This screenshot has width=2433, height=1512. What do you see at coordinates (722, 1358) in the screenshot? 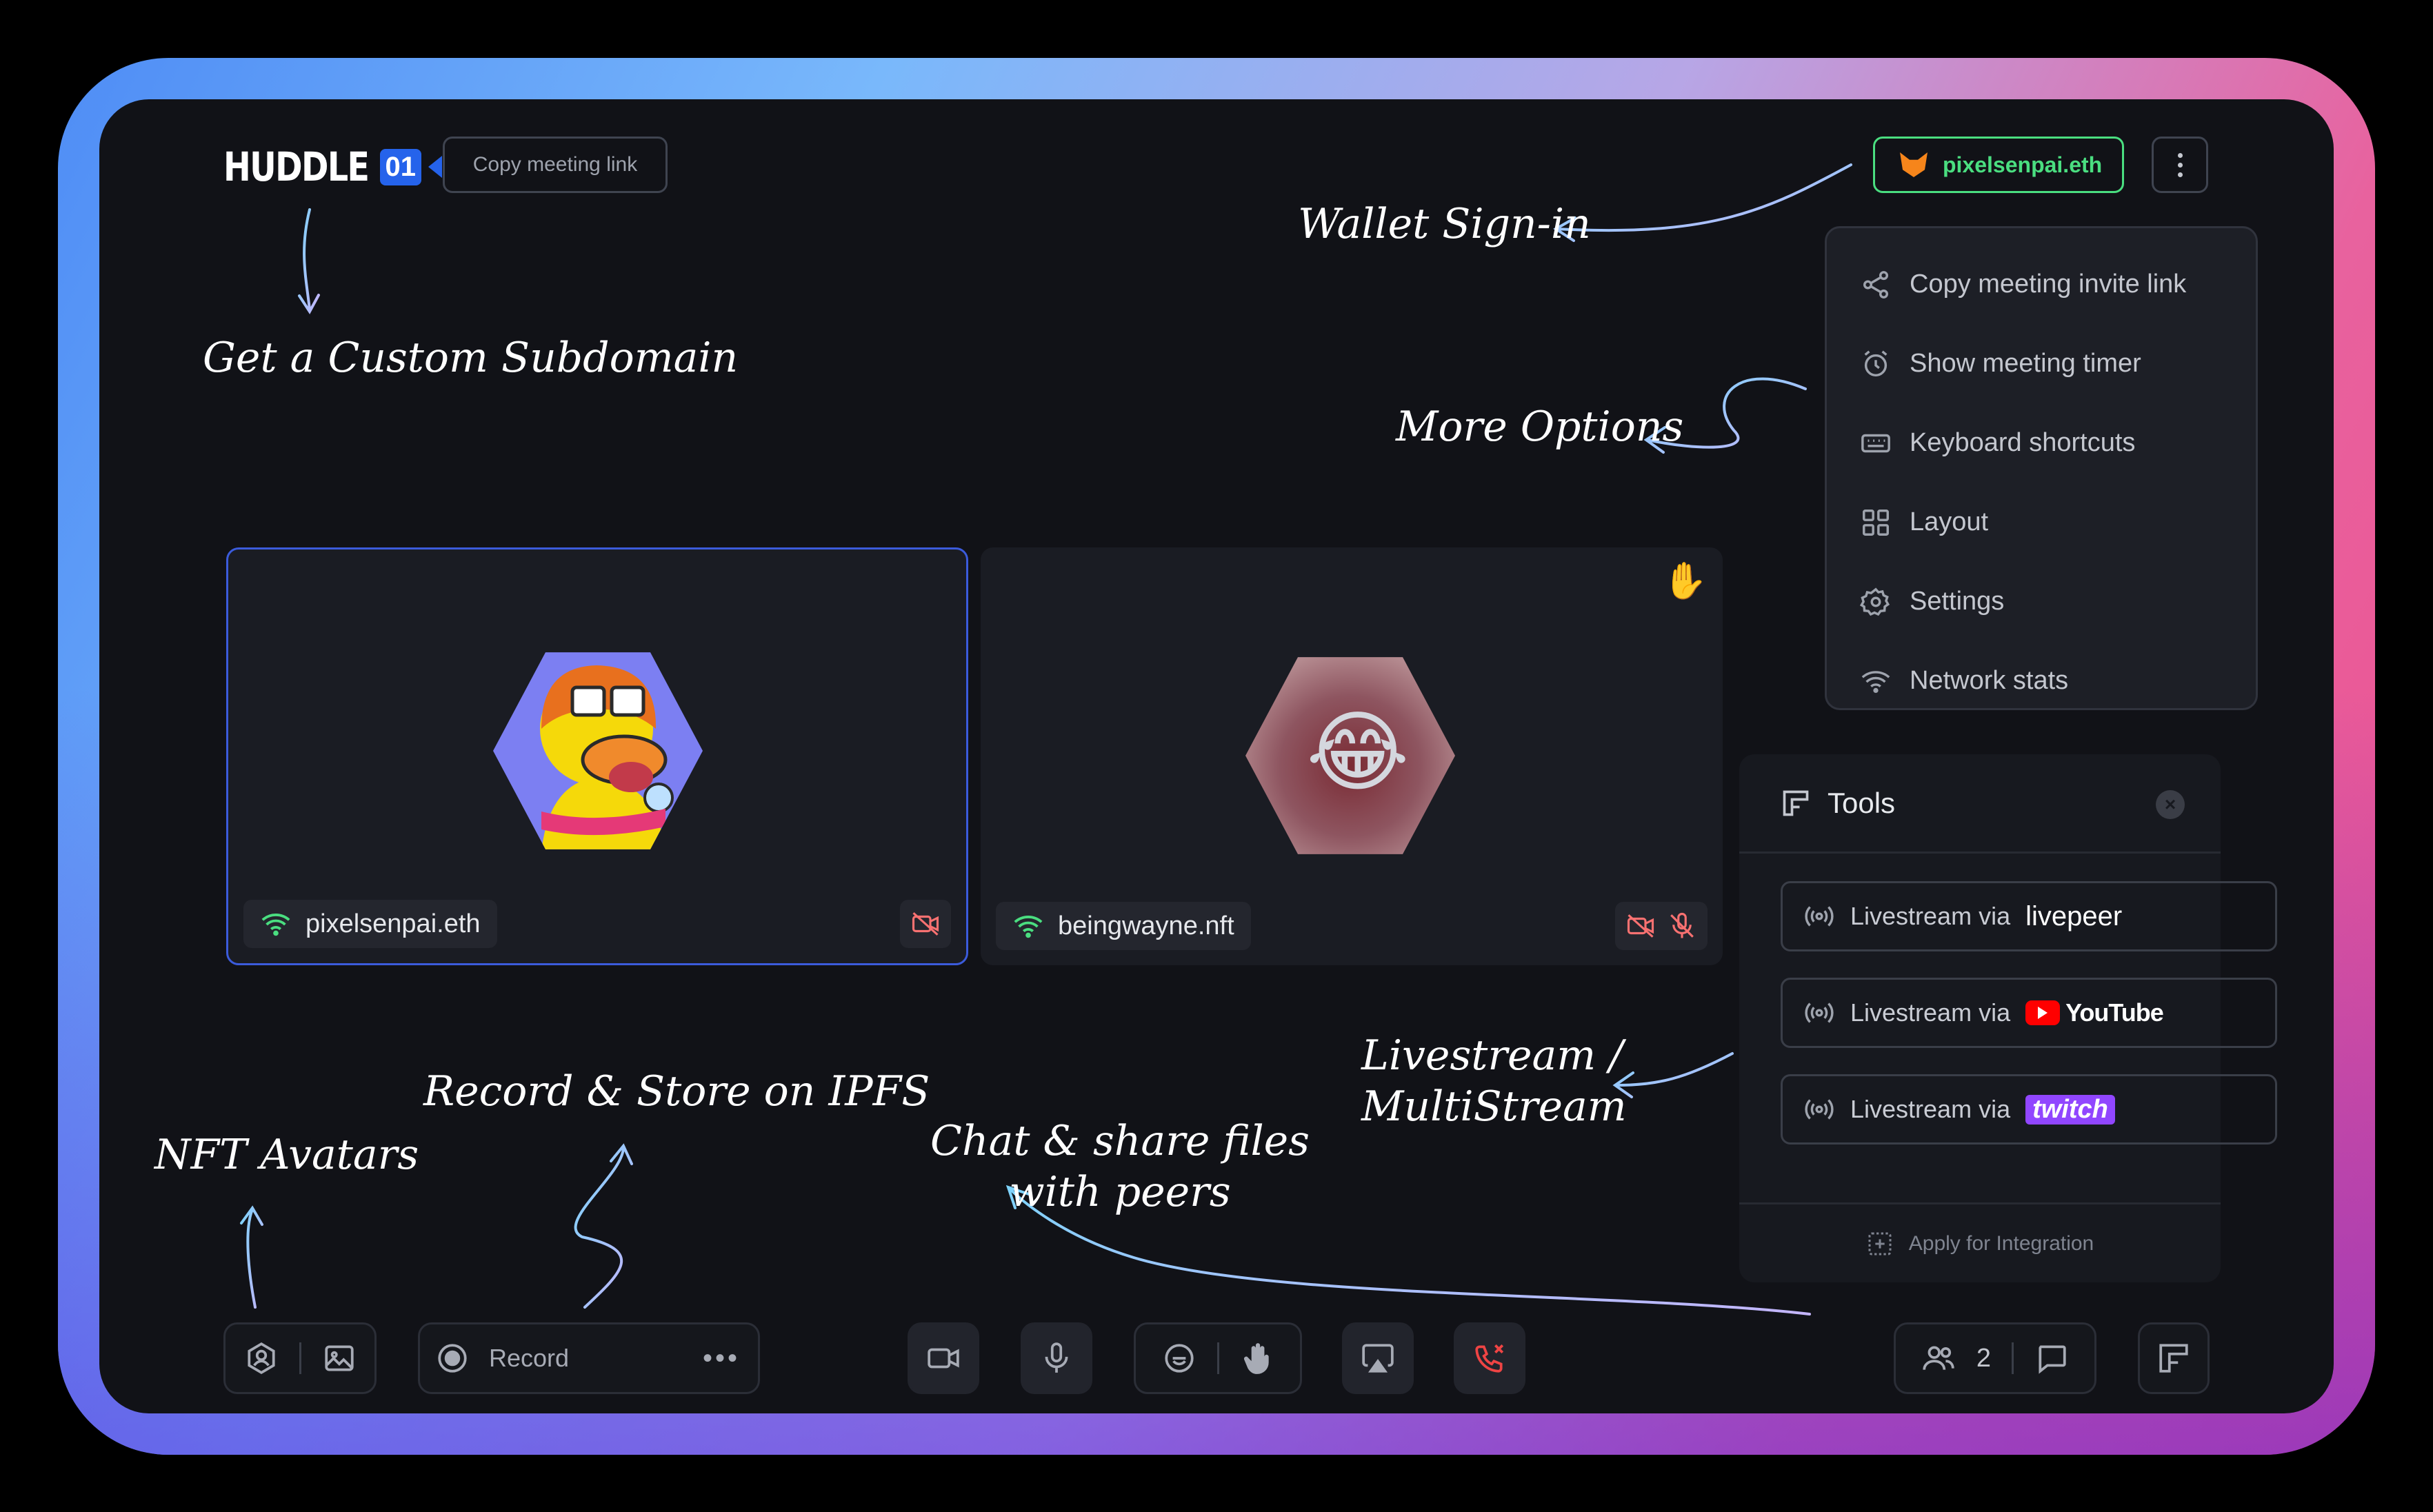
I see `record-more-icon: •••` at bounding box center [722, 1358].